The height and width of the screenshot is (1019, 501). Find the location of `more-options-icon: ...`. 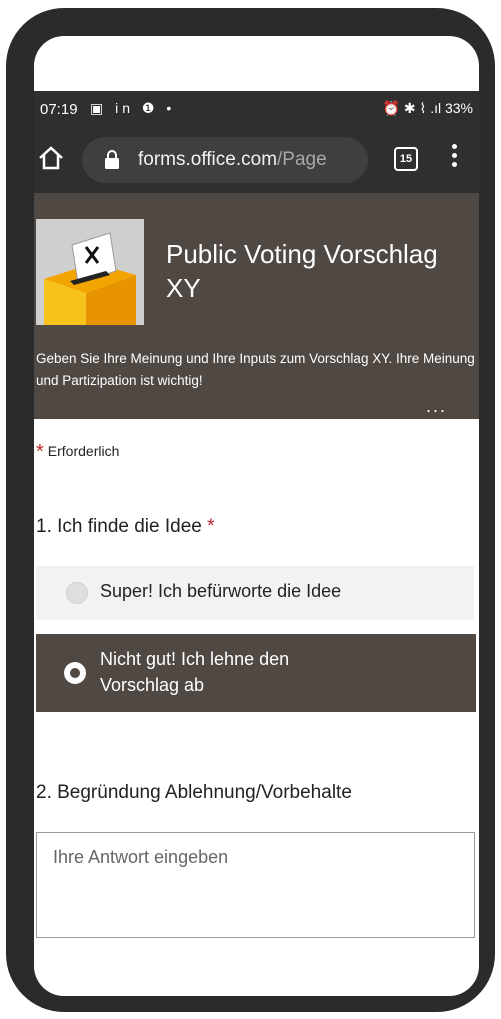

more-options-icon: ... is located at coordinates (436, 406).